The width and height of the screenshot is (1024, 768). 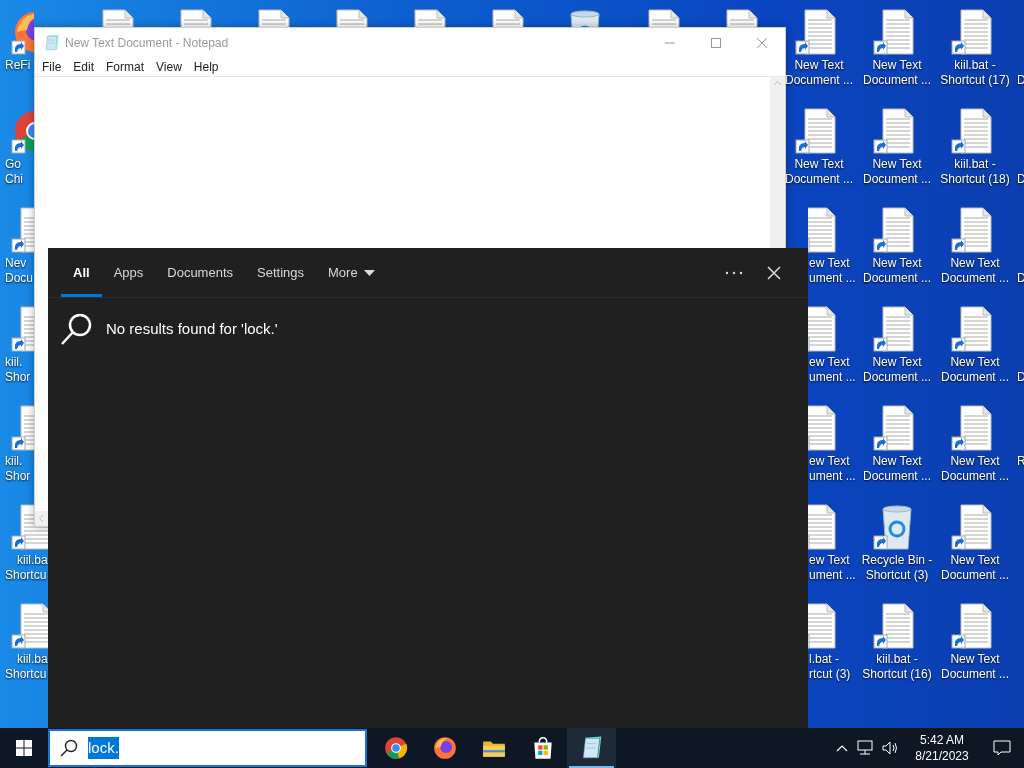 What do you see at coordinates (591, 748) in the screenshot?
I see `taskbar-app-button` at bounding box center [591, 748].